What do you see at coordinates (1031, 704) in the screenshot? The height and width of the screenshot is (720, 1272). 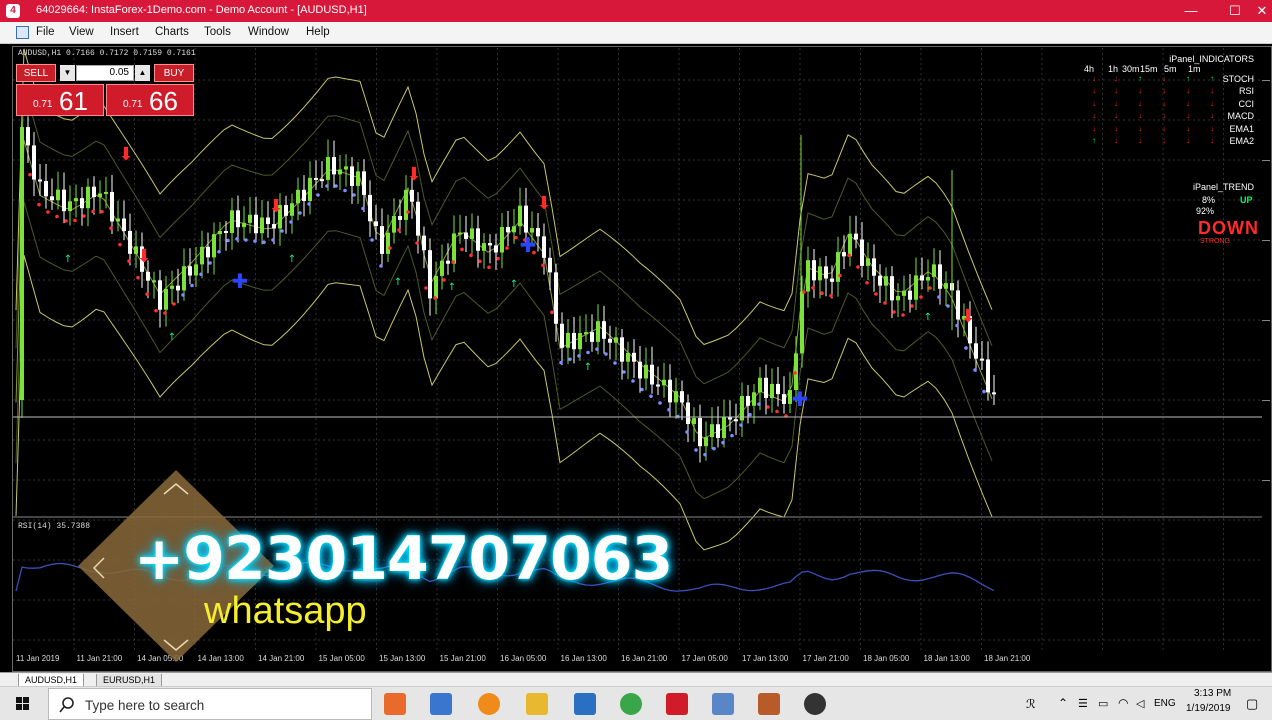 I see `people-icon: ℛ` at bounding box center [1031, 704].